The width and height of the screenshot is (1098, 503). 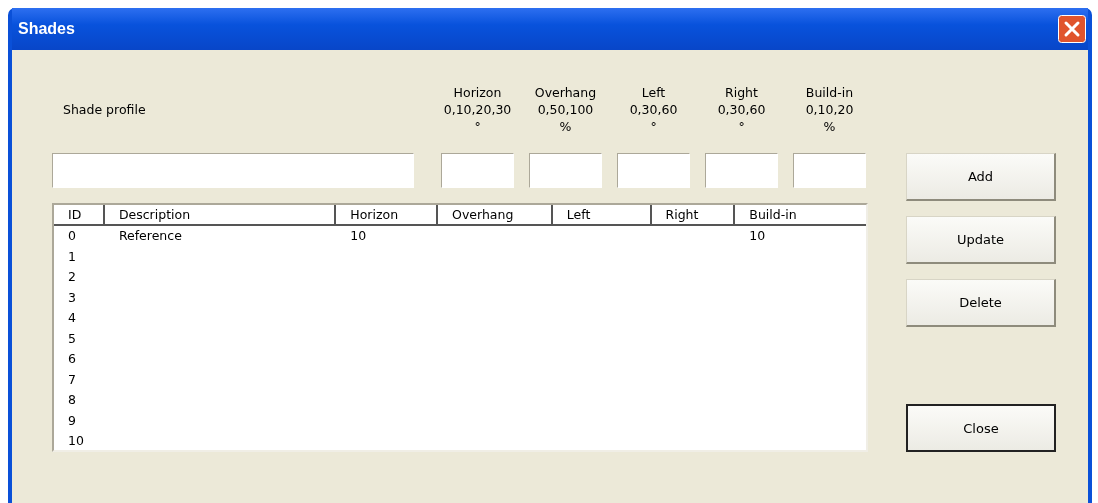 What do you see at coordinates (981, 428) in the screenshot?
I see `dialog-button: Close` at bounding box center [981, 428].